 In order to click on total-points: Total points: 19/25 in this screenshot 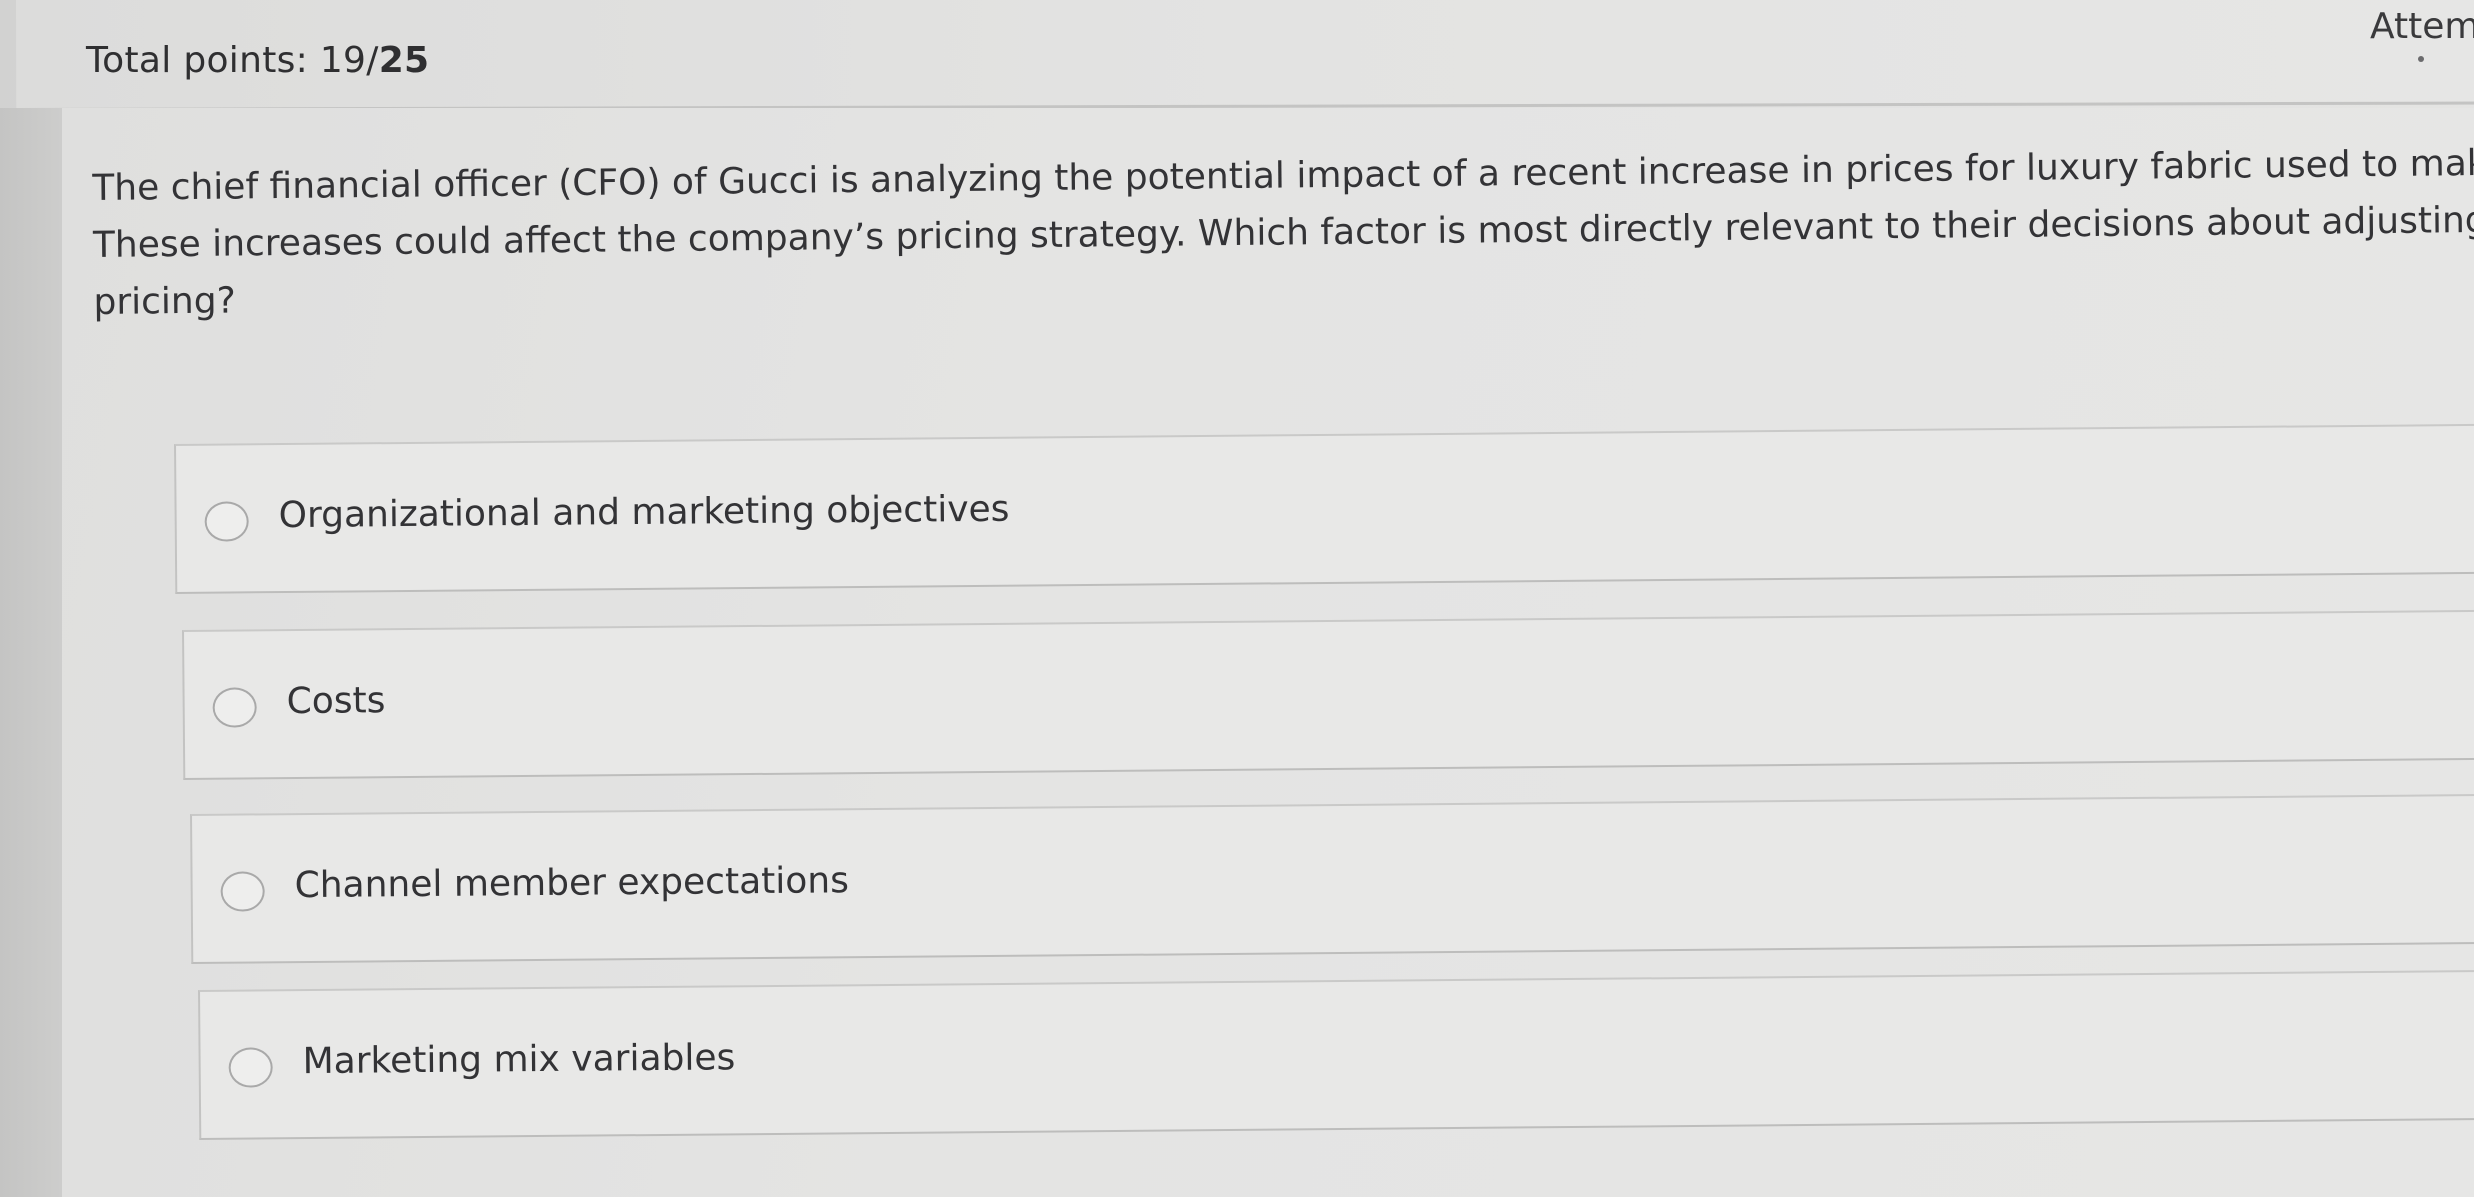, I will do `click(257, 60)`.